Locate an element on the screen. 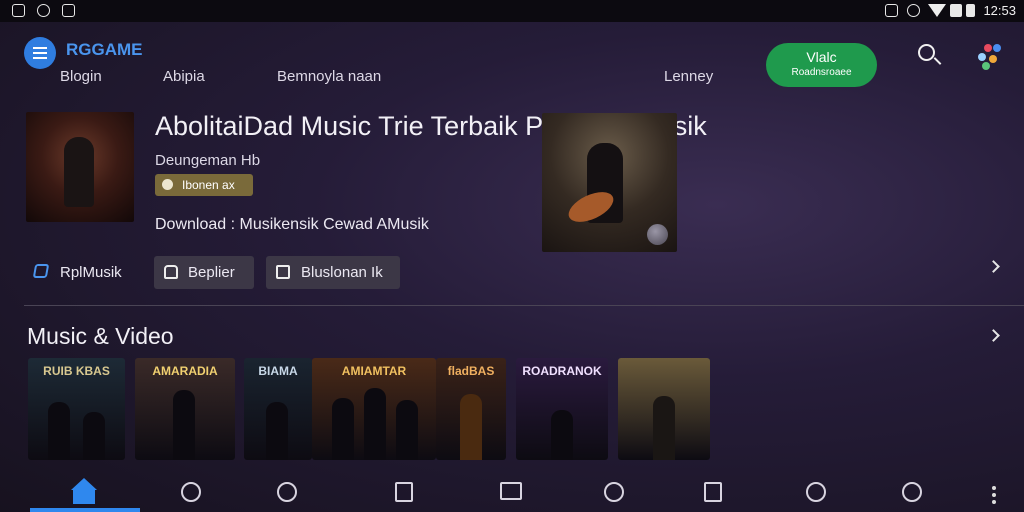 Image resolution: width=1024 pixels, height=512 pixels. share-label: RplMusik is located at coordinates (91, 272).